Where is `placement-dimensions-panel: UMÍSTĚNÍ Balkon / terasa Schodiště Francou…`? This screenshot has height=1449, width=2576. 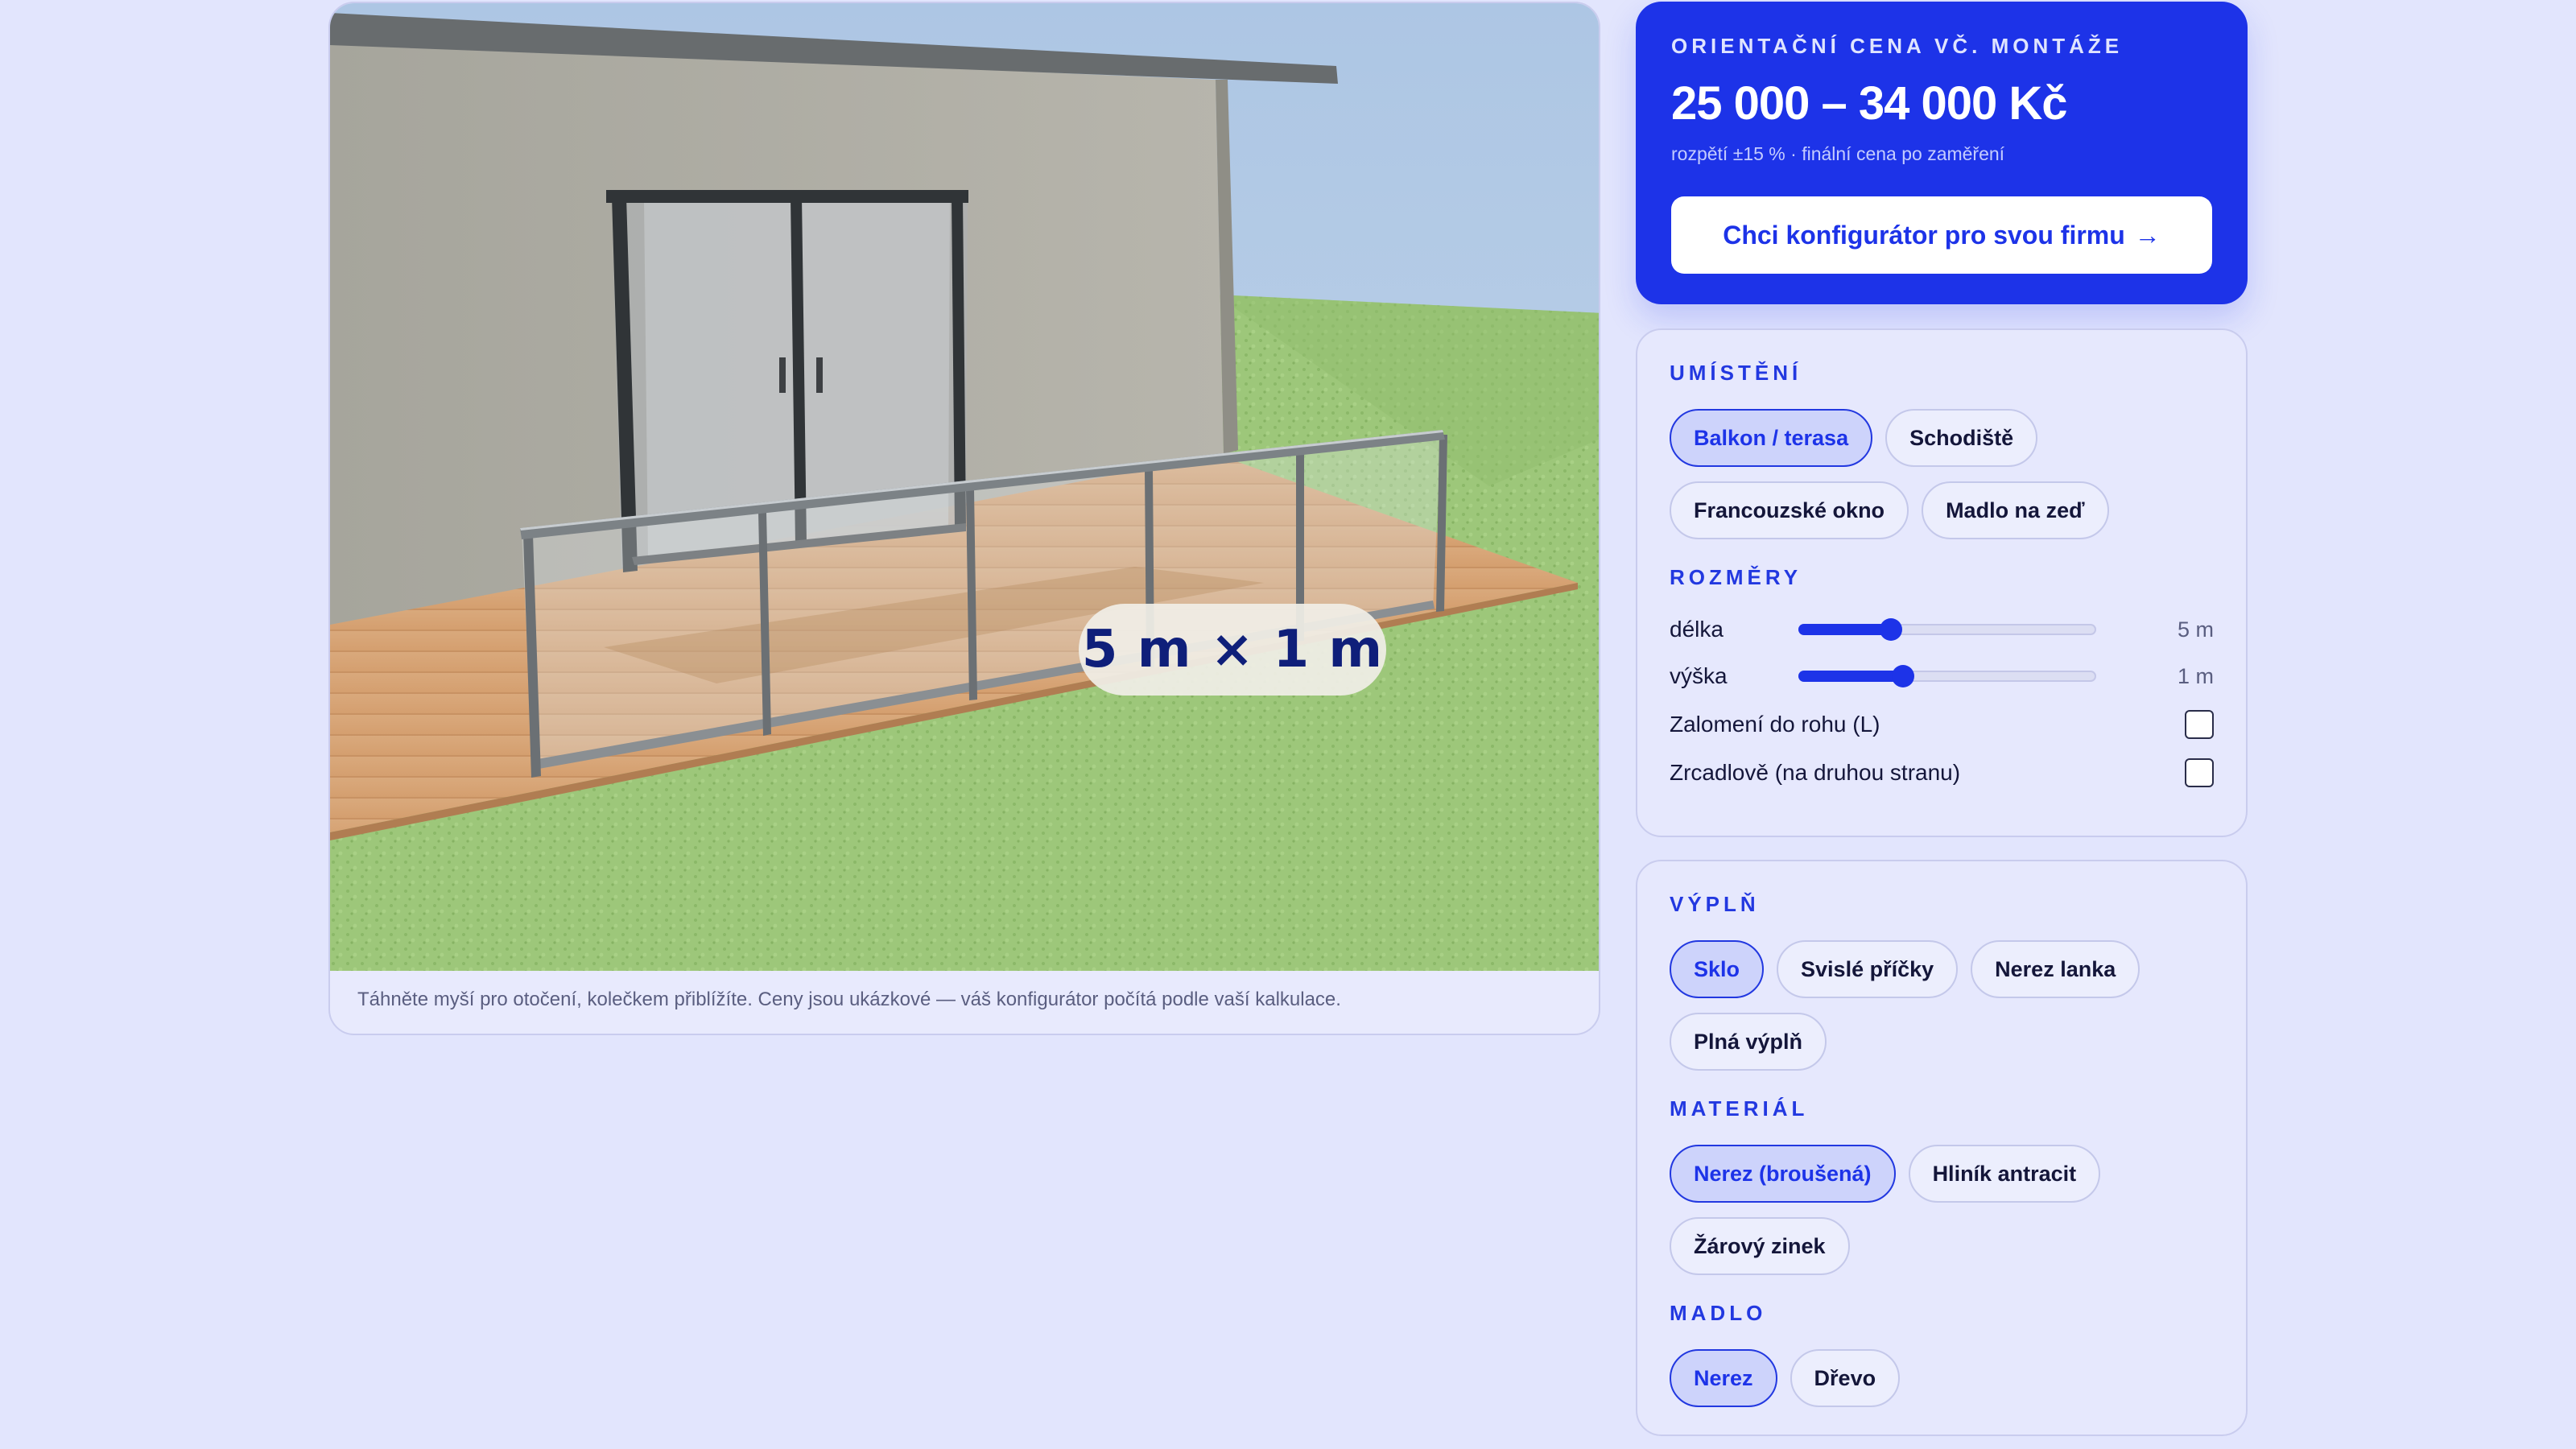
placement-dimensions-panel: UMÍSTĚNÍ Balkon / terasa Schodiště Francou… is located at coordinates (1942, 582).